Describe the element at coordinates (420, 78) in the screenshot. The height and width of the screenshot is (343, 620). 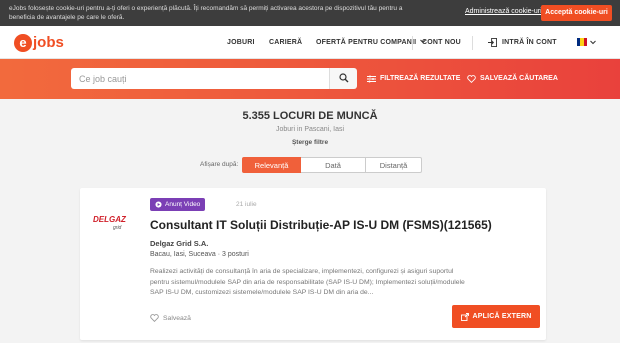
I see `filter-results-label: FILTREAZĂ REZULTATE` at that location.